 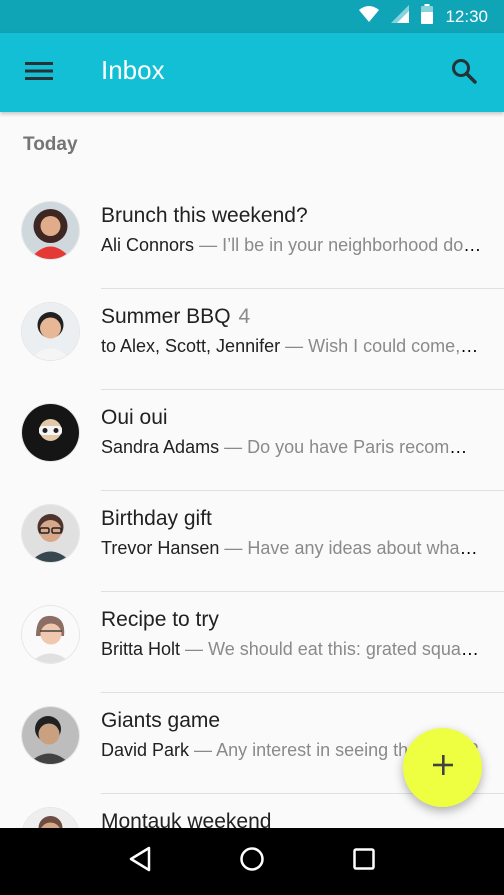 I want to click on section-header-today: Today, so click(x=50, y=144).